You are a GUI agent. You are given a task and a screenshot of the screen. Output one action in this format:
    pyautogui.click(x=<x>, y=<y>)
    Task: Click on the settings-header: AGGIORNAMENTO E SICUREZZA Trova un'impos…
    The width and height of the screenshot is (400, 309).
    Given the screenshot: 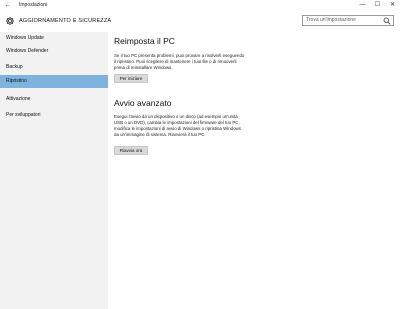 What is the action you would take?
    pyautogui.click(x=200, y=21)
    